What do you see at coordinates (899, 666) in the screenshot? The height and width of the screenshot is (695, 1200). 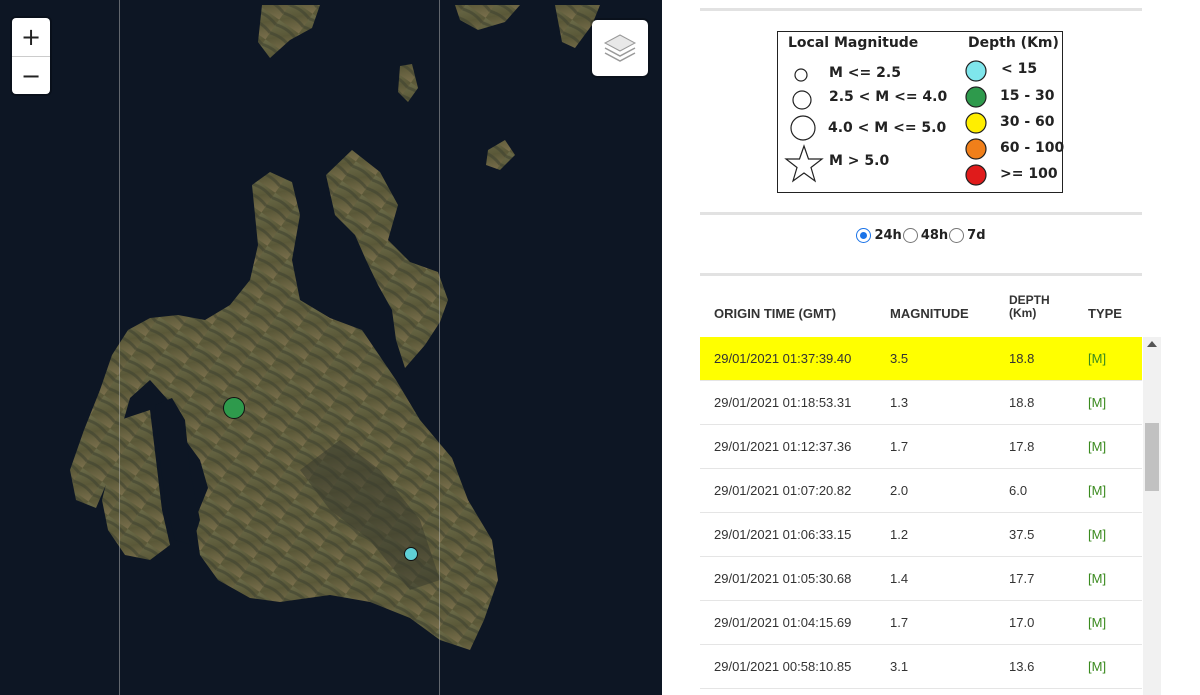 I see `magnitude-cell: 3.1` at bounding box center [899, 666].